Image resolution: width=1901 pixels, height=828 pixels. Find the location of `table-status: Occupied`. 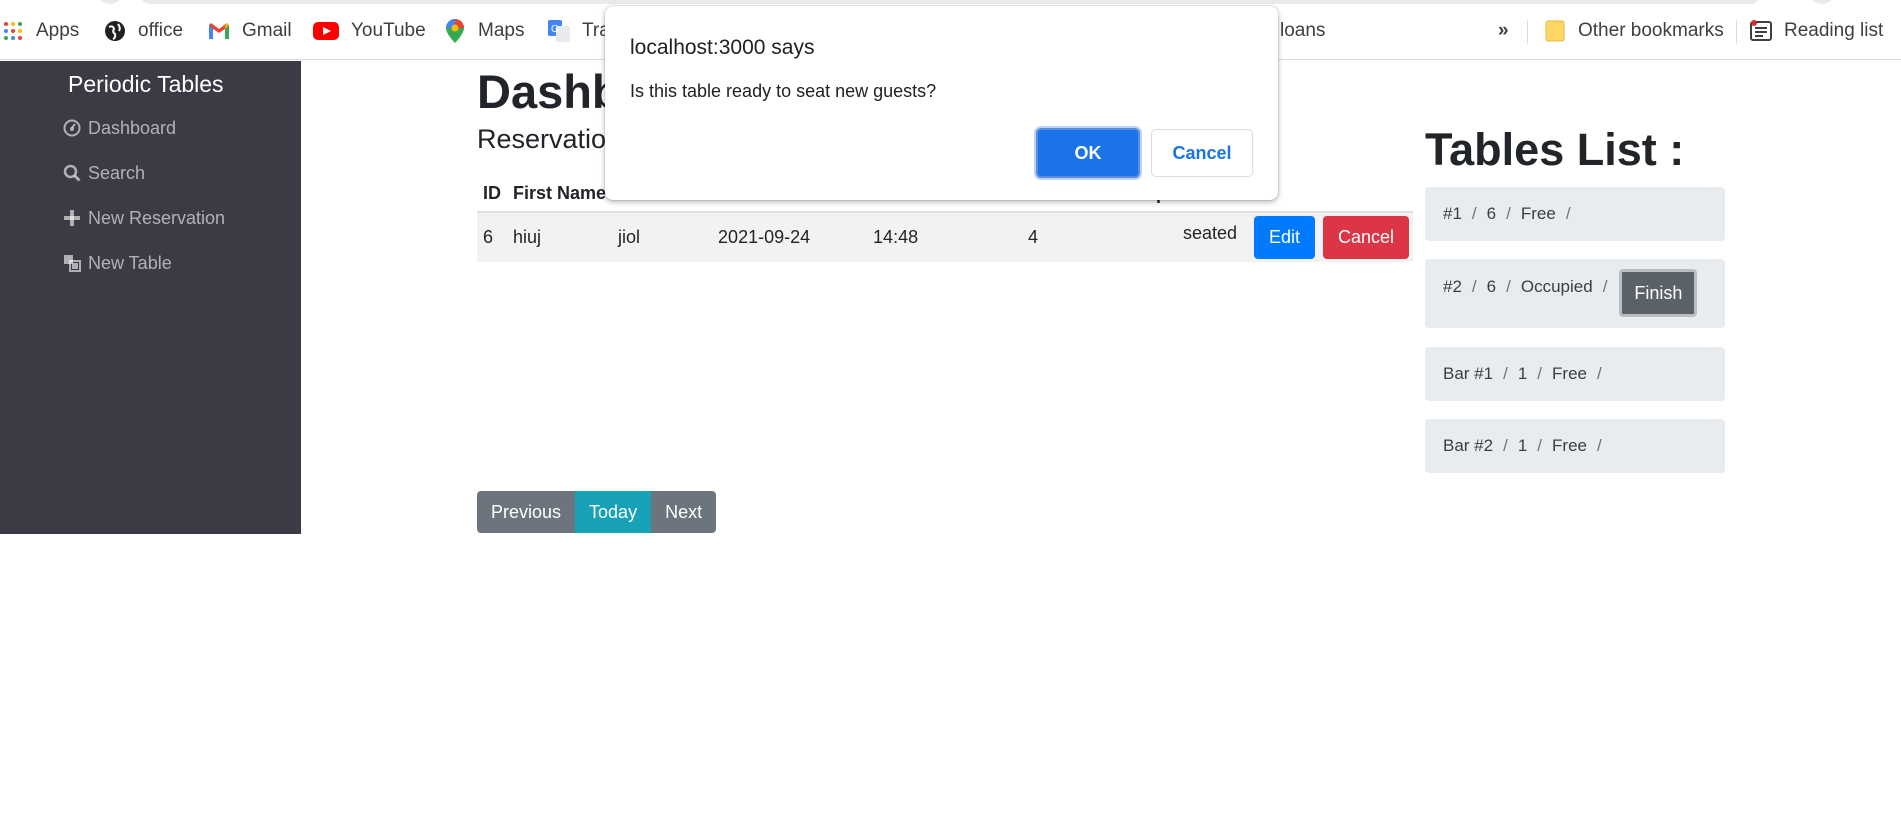

table-status: Occupied is located at coordinates (1556, 286).